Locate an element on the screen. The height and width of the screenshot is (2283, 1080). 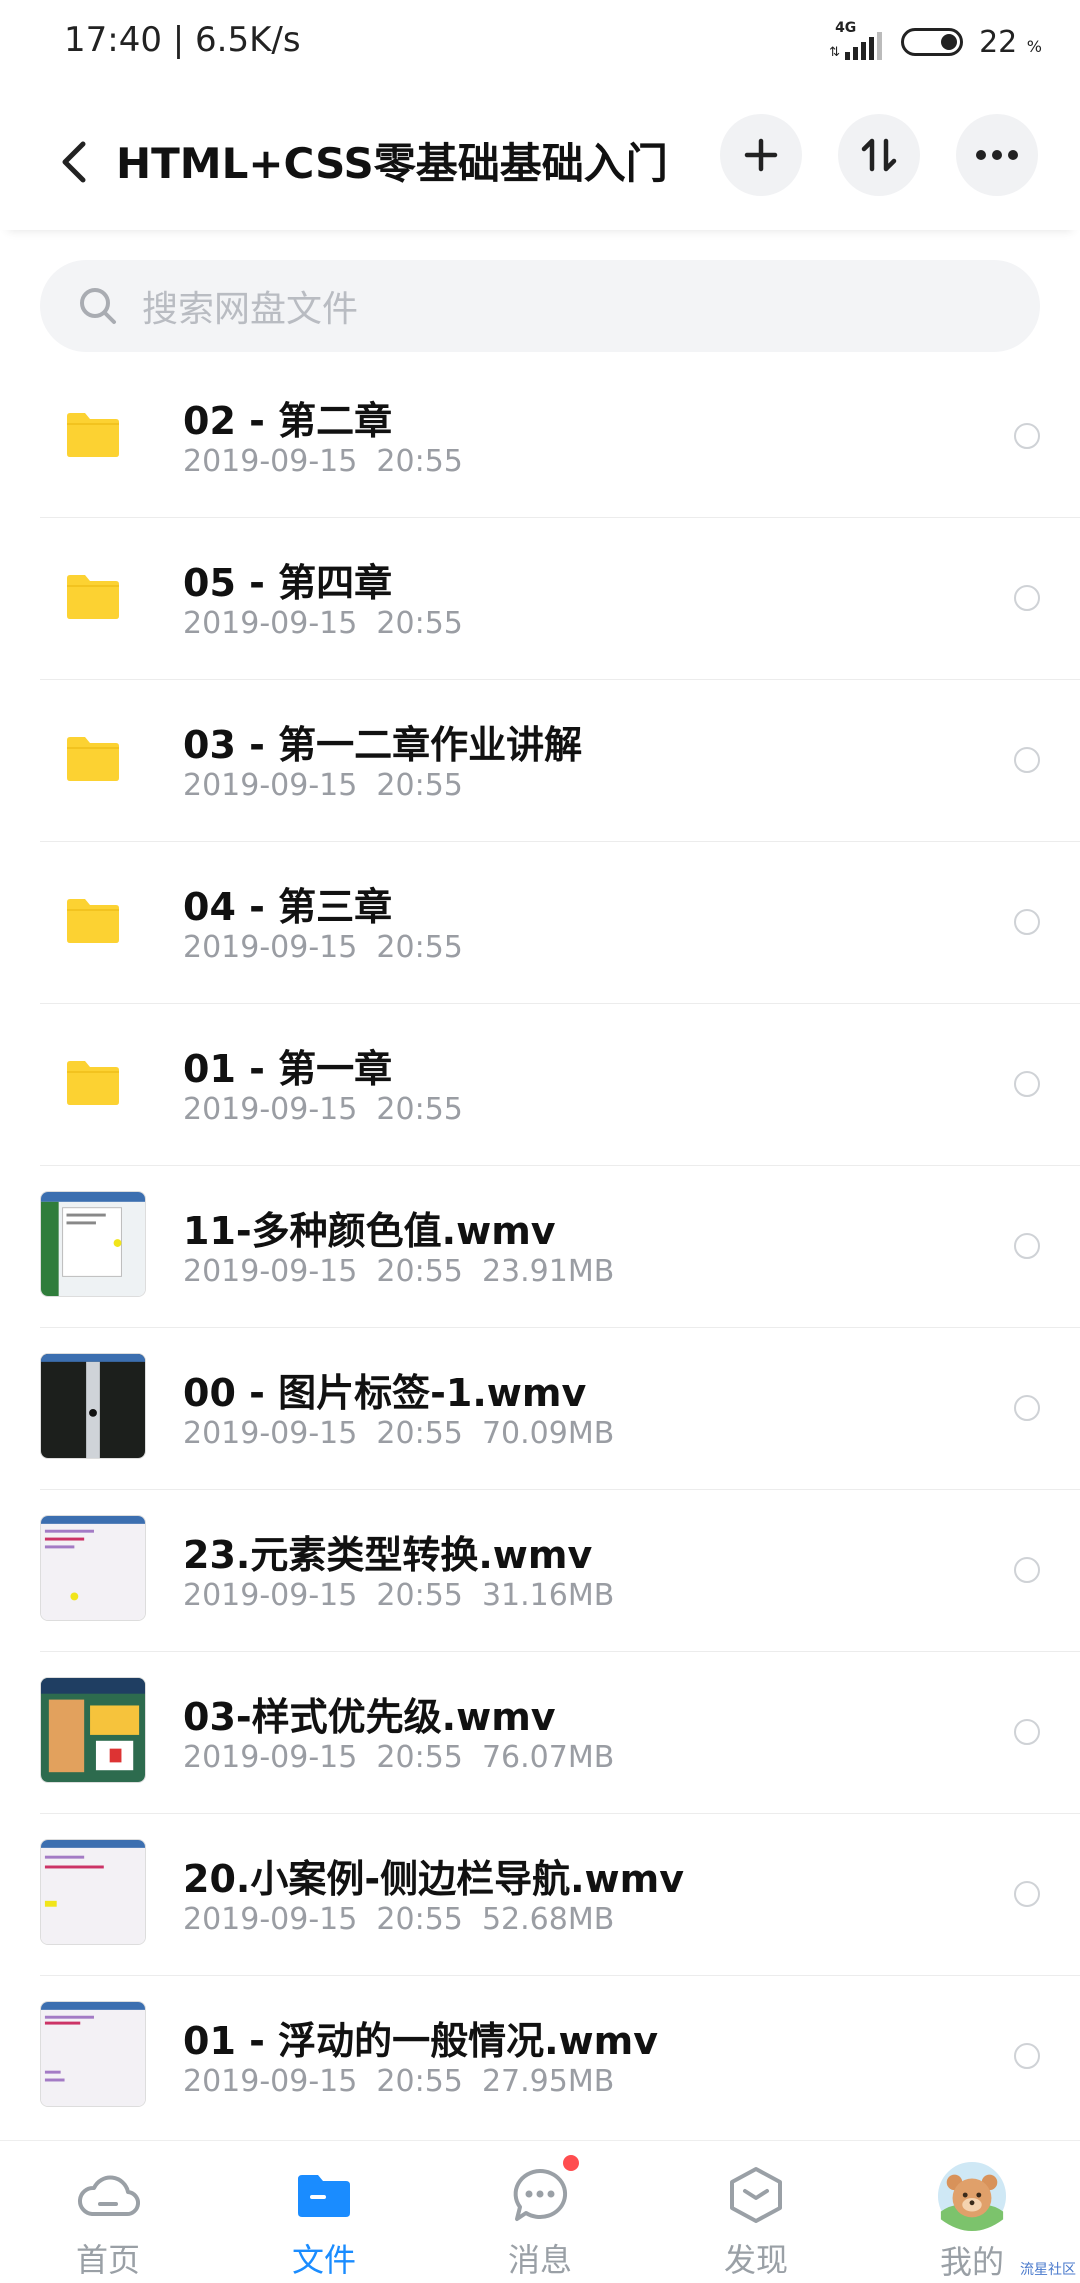
sort-icon is located at coordinates (879, 155).